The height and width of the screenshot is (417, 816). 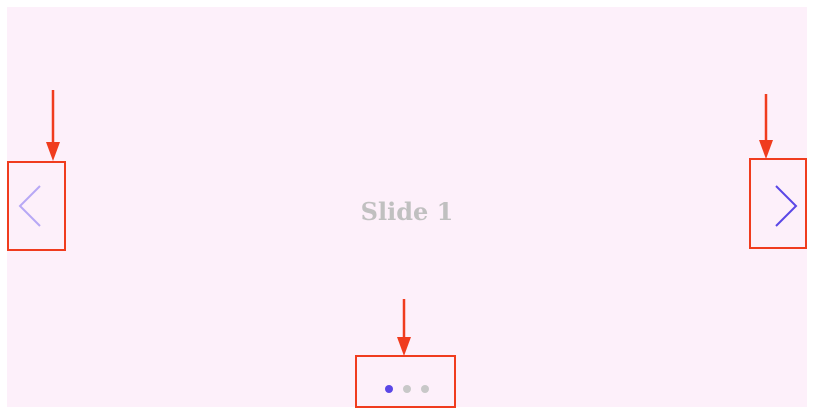 I want to click on carousel-prev-button, so click(x=36, y=206).